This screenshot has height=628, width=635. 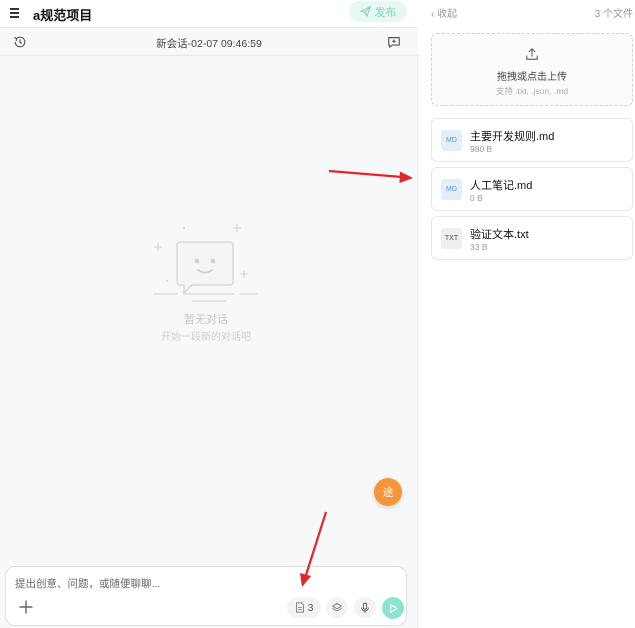 What do you see at coordinates (532, 91) in the screenshot?
I see `upload-hint: 支持 .txt, .json, .md` at bounding box center [532, 91].